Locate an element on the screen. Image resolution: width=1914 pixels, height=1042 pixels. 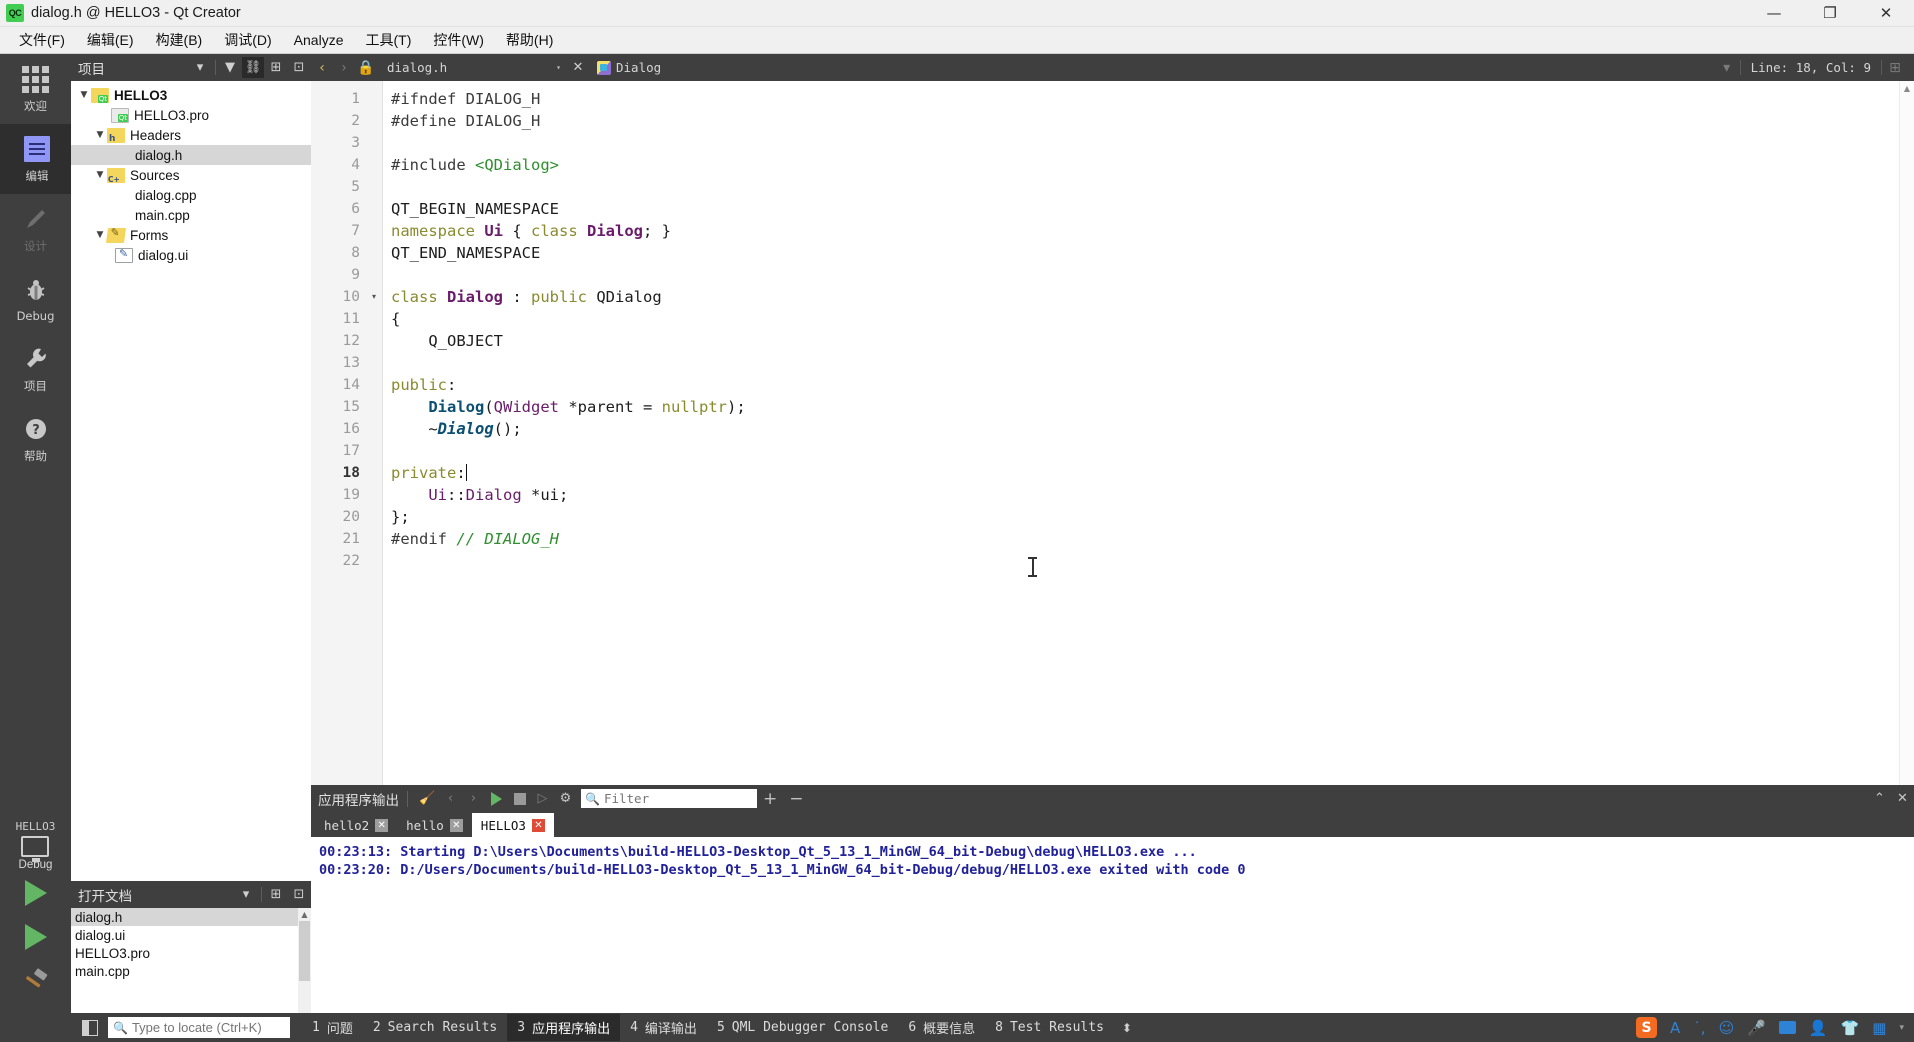
menu-analyze: Analyze is located at coordinates (319, 40).